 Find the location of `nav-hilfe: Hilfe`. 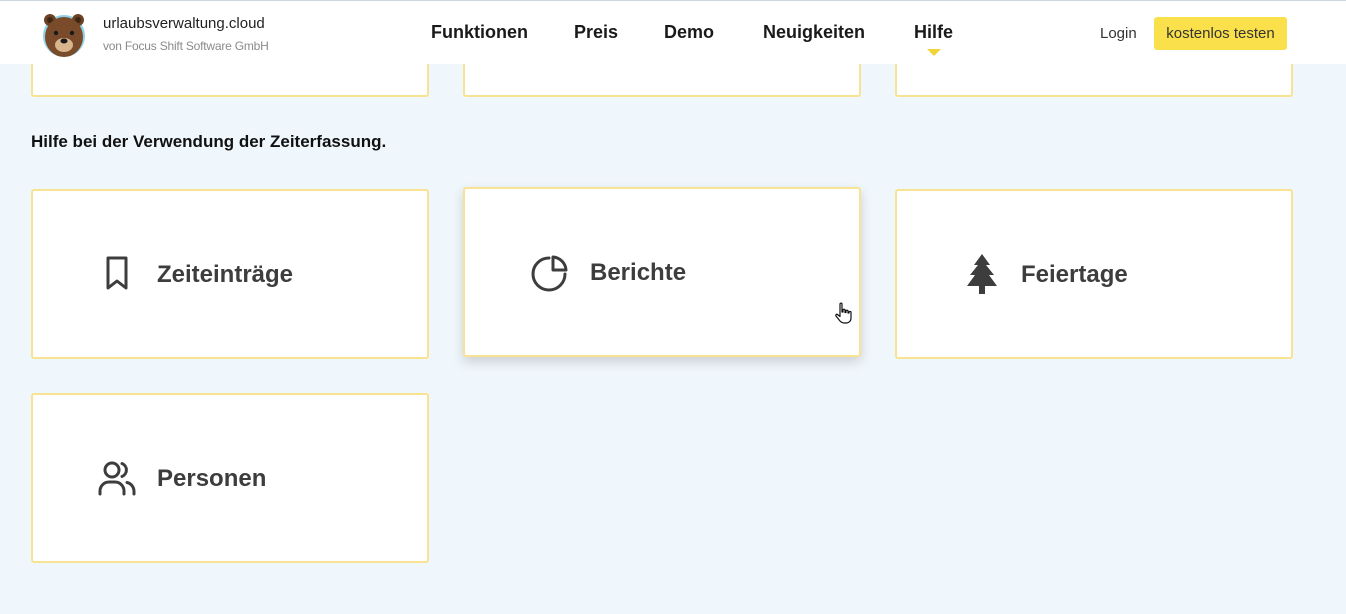

nav-hilfe: Hilfe is located at coordinates (933, 32).